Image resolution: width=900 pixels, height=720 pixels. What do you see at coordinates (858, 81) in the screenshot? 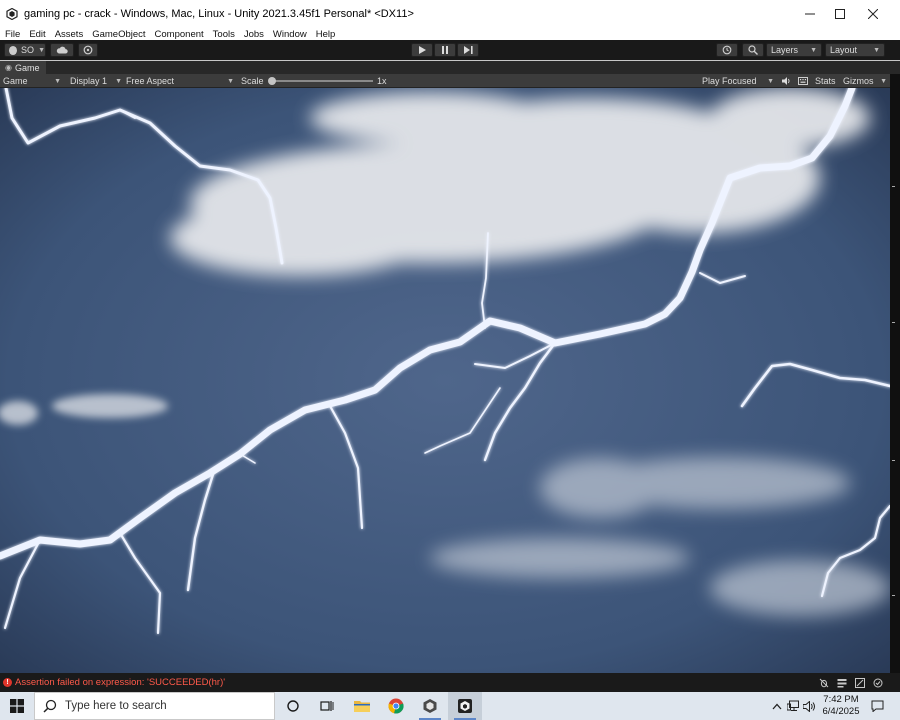
I see `gizmos-label: Gizmos` at bounding box center [858, 81].